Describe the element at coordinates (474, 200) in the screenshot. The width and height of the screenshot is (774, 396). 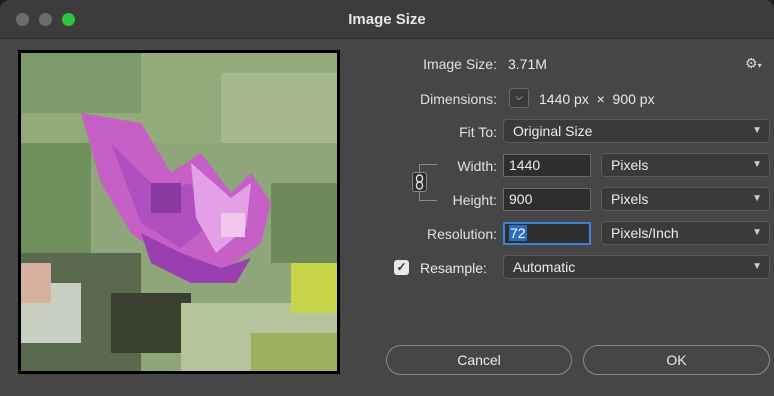
I see `height-label: Height:` at that location.